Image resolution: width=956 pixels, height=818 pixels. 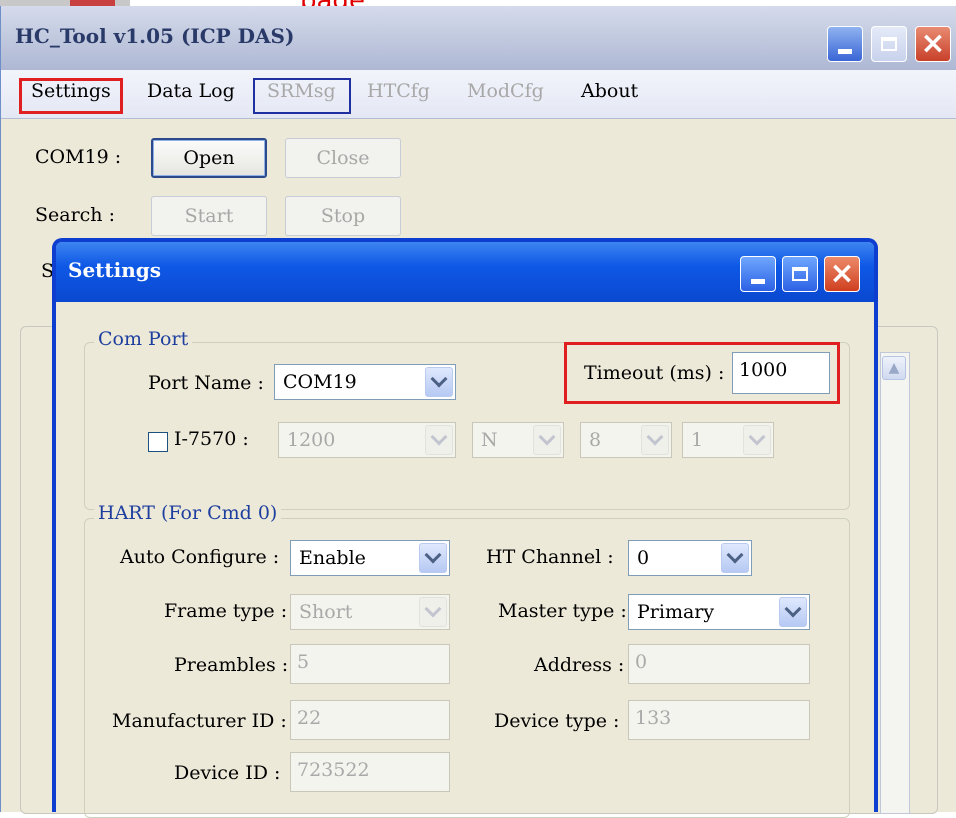 I want to click on menu-modcfg: ModCfg, so click(x=505, y=91).